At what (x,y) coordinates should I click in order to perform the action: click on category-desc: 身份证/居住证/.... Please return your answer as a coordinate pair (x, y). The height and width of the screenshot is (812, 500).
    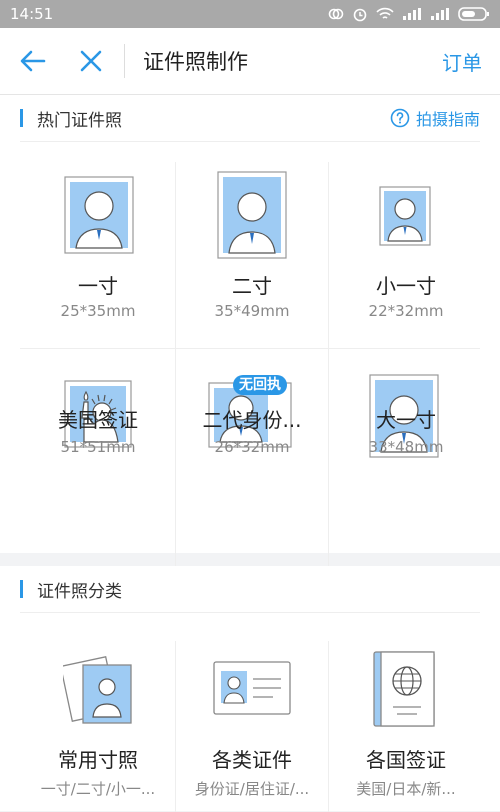
    Looking at the image, I should click on (252, 789).